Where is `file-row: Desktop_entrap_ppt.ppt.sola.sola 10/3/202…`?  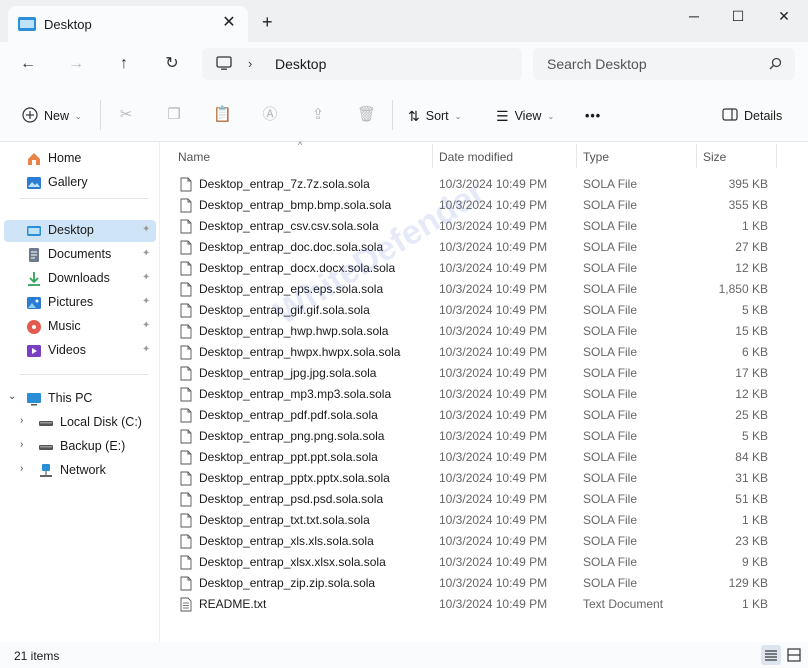 file-row: Desktop_entrap_ppt.ppt.sola.sola 10/3/202… is located at coordinates (476, 457).